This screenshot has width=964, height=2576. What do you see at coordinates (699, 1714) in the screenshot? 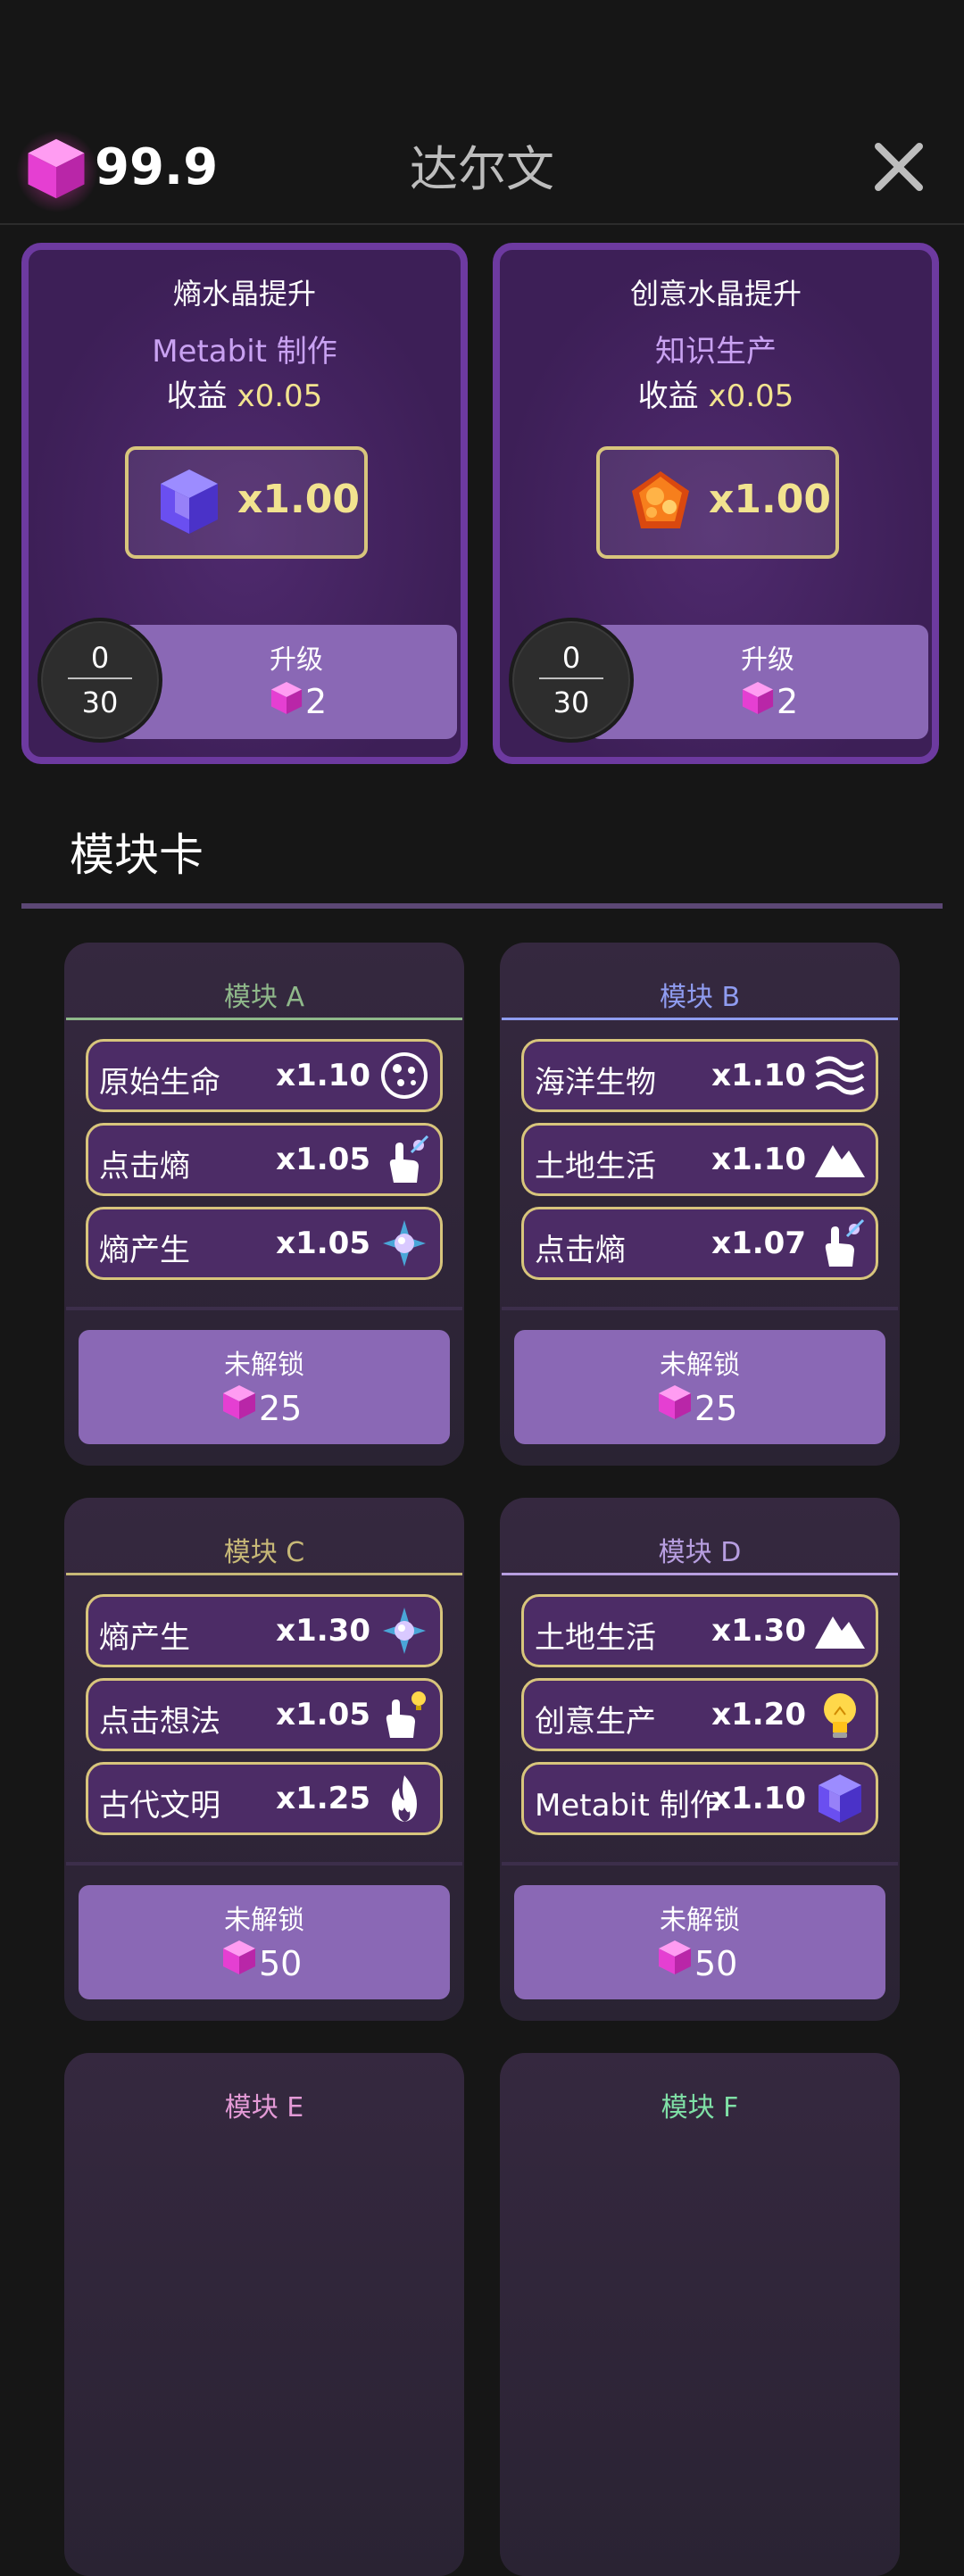
I see `module-effect-row: 创意生产 x1.20` at bounding box center [699, 1714].